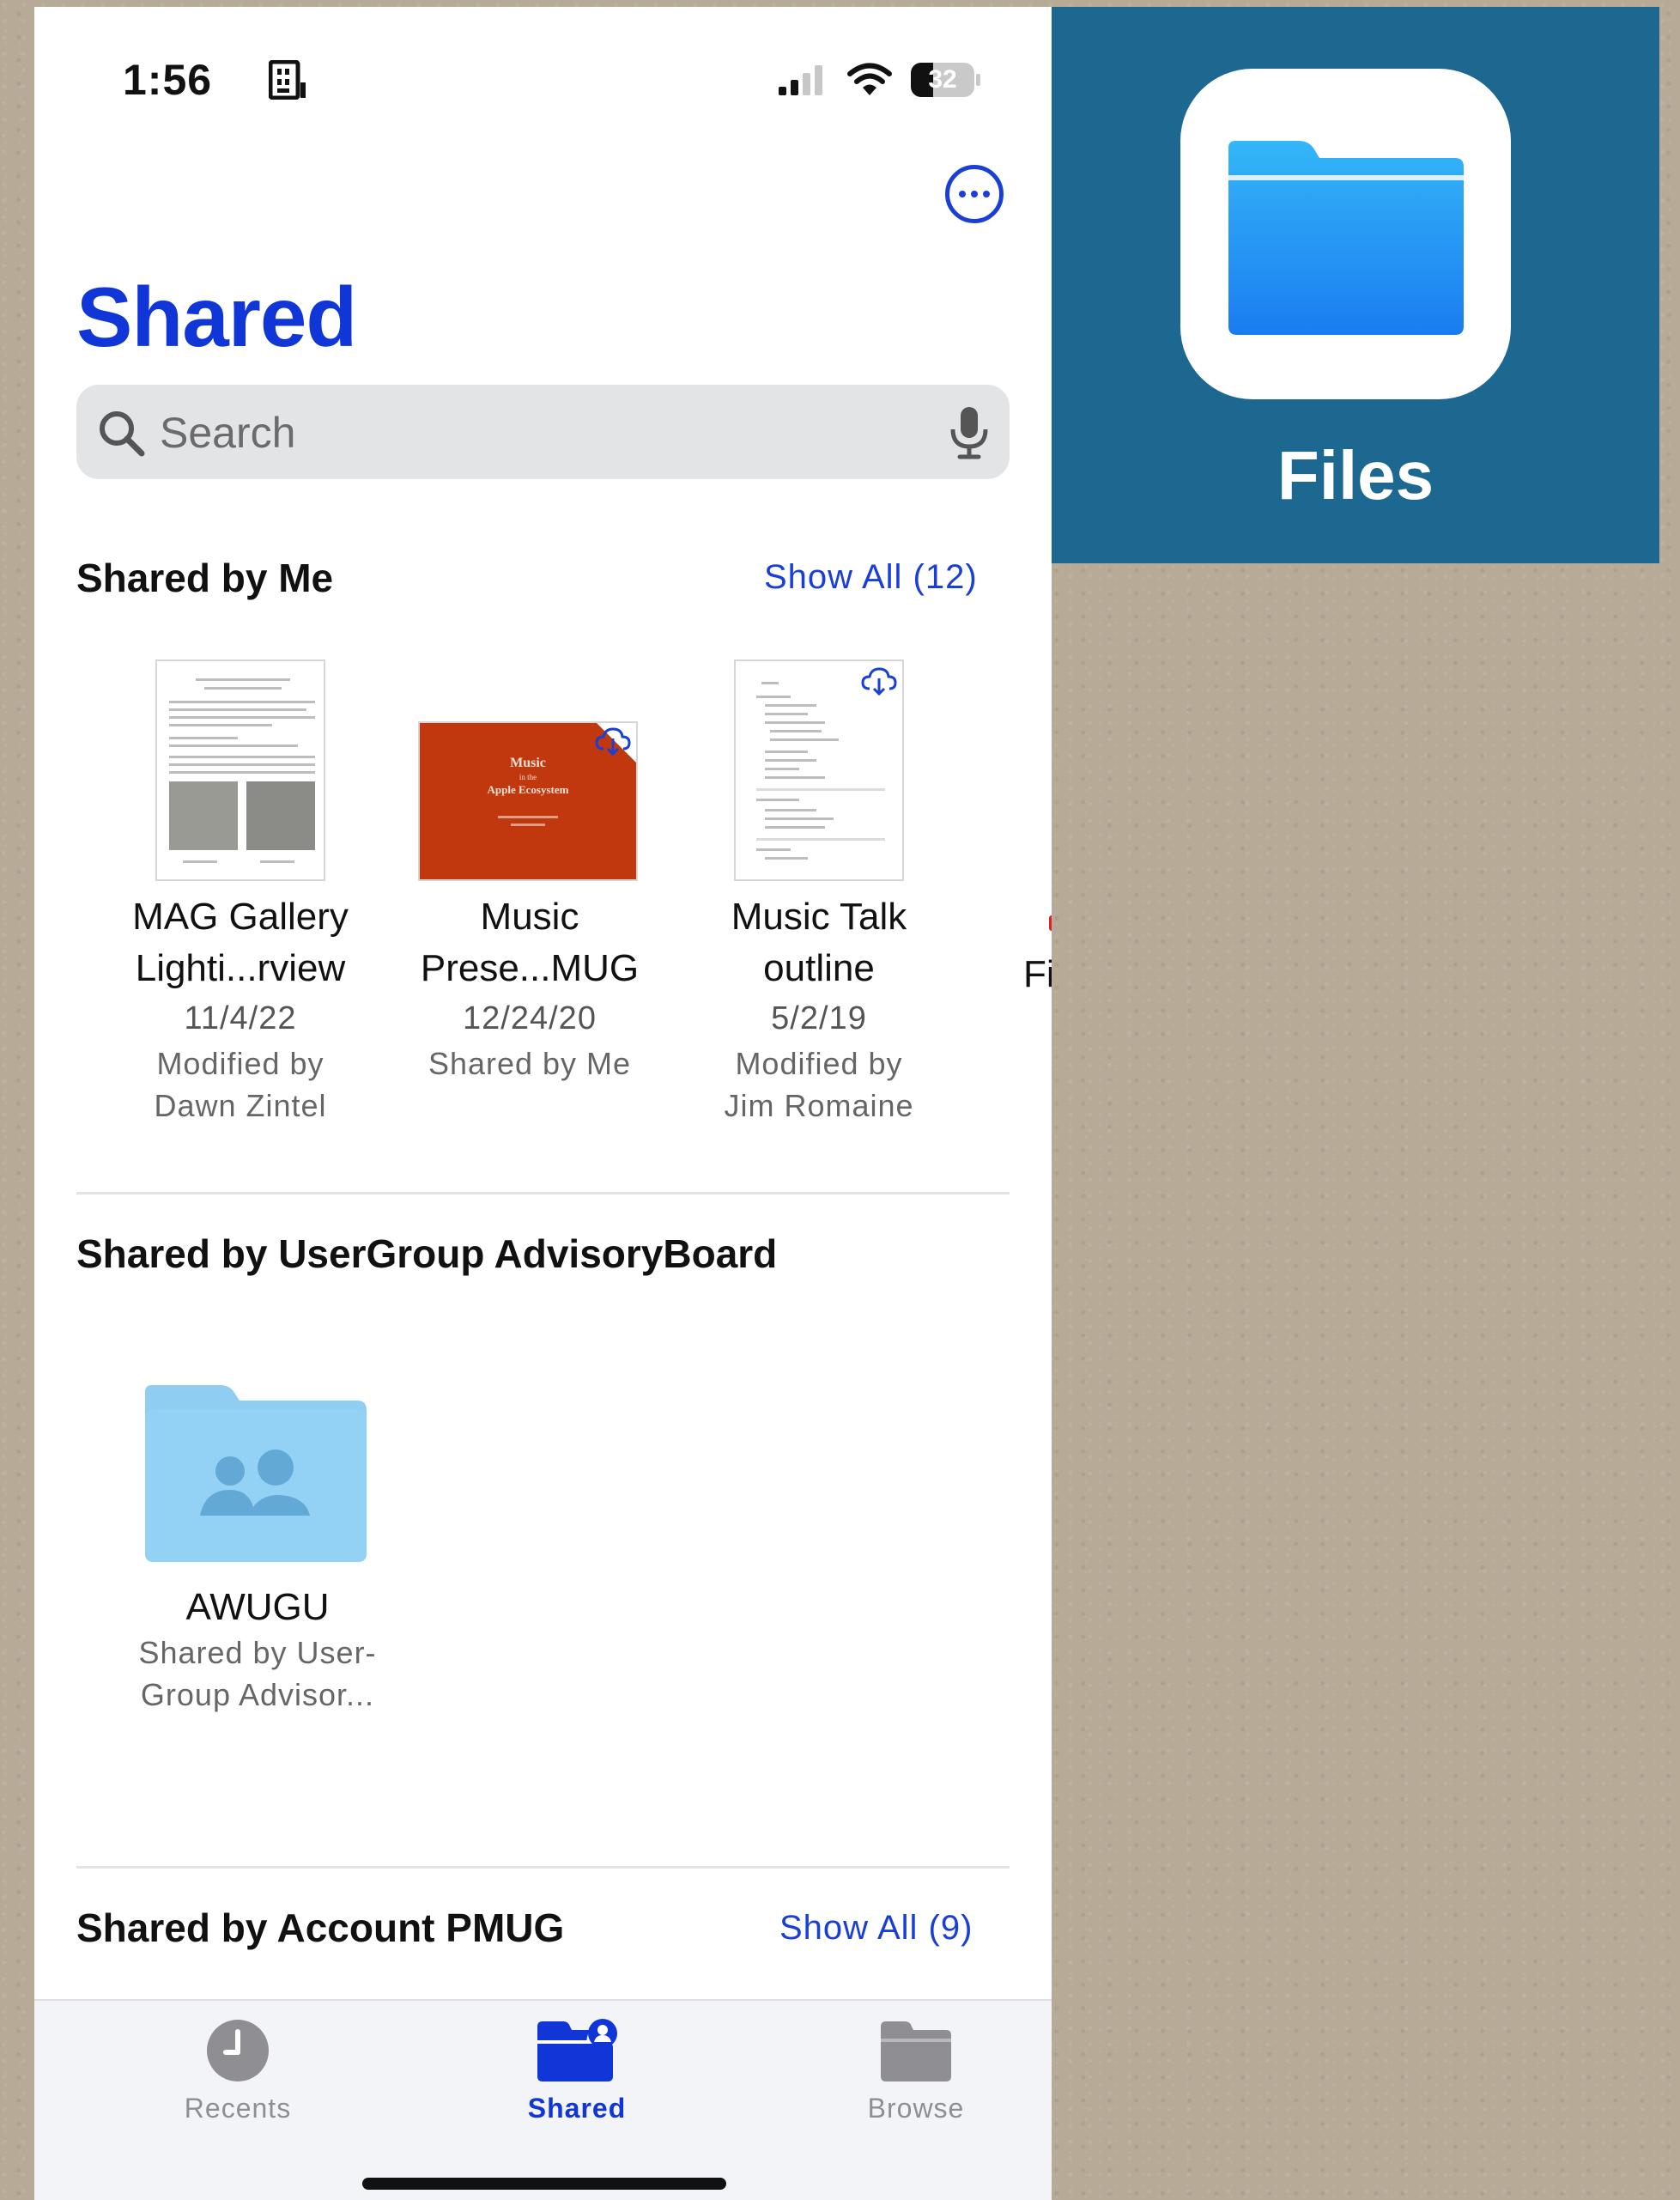 Image resolution: width=1680 pixels, height=2200 pixels. What do you see at coordinates (241, 968) in the screenshot?
I see `file-name-line2: Lighti...rview` at bounding box center [241, 968].